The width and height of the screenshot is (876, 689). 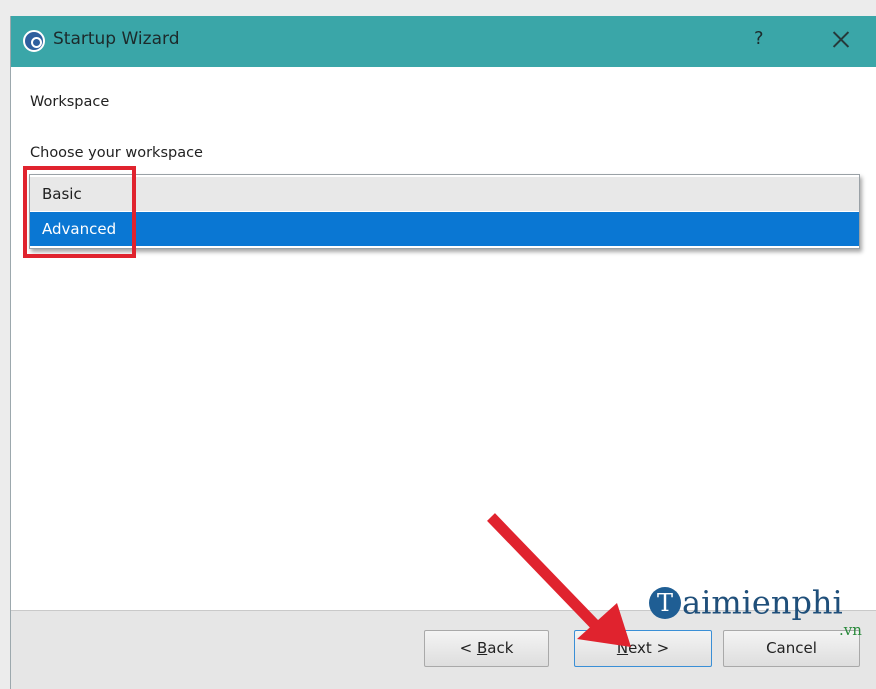 I want to click on title-bar: Startup Wizard ?, so click(x=443, y=41).